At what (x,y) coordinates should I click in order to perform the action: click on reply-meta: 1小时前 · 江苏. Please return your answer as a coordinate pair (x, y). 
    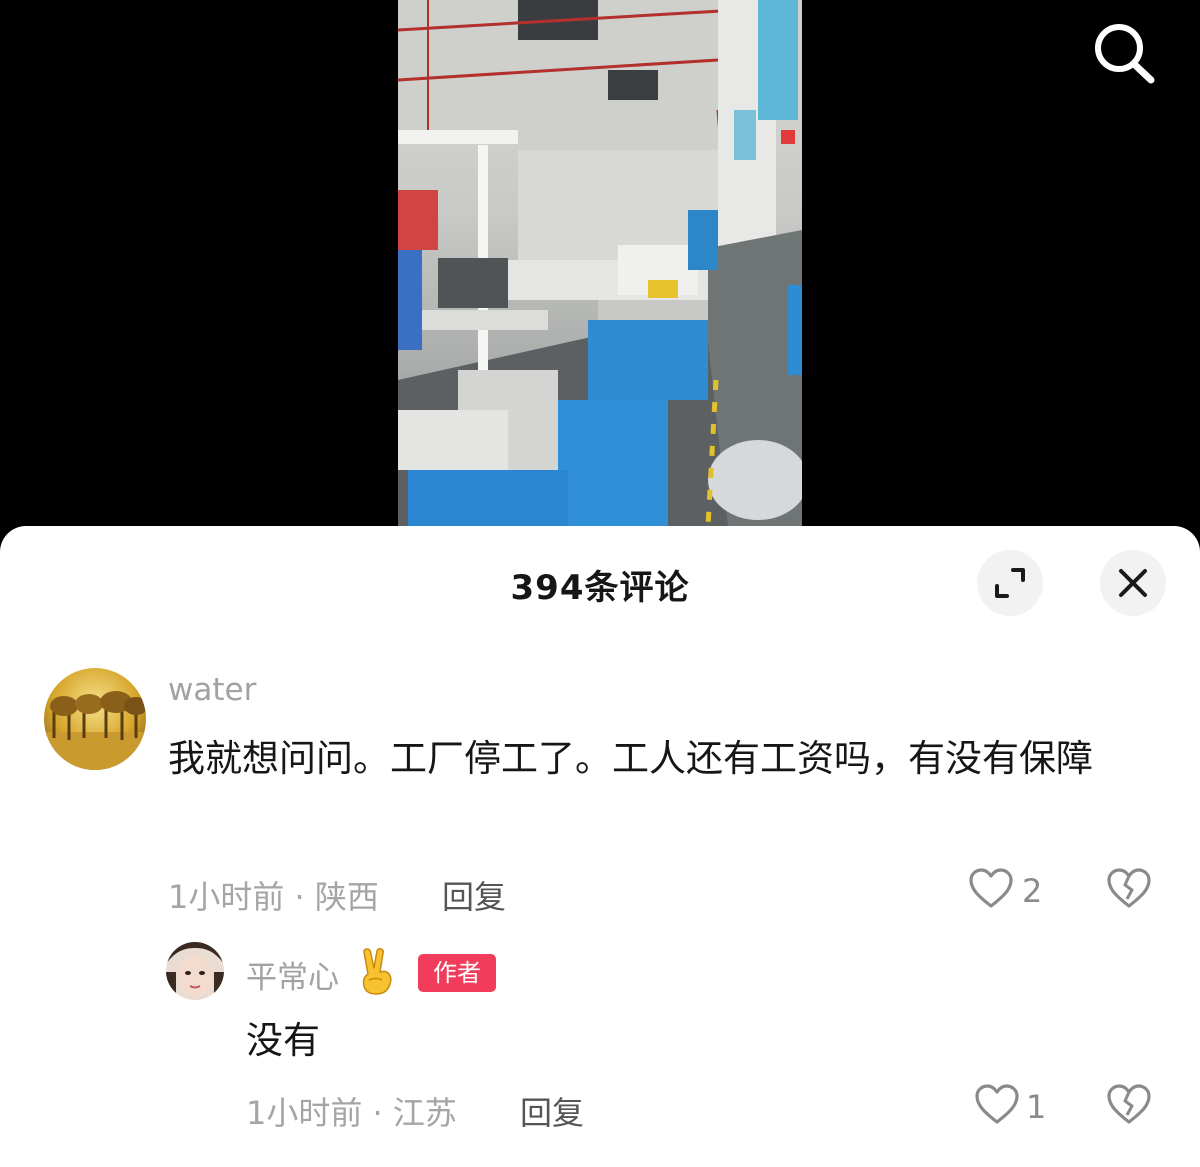
    Looking at the image, I should click on (351, 1113).